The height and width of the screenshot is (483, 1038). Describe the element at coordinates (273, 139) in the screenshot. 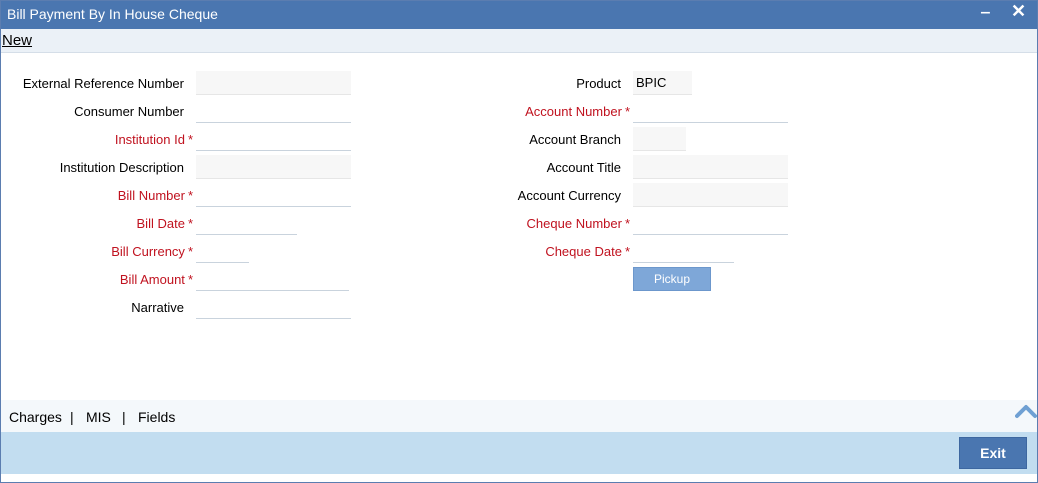

I see `institution-id-field` at that location.